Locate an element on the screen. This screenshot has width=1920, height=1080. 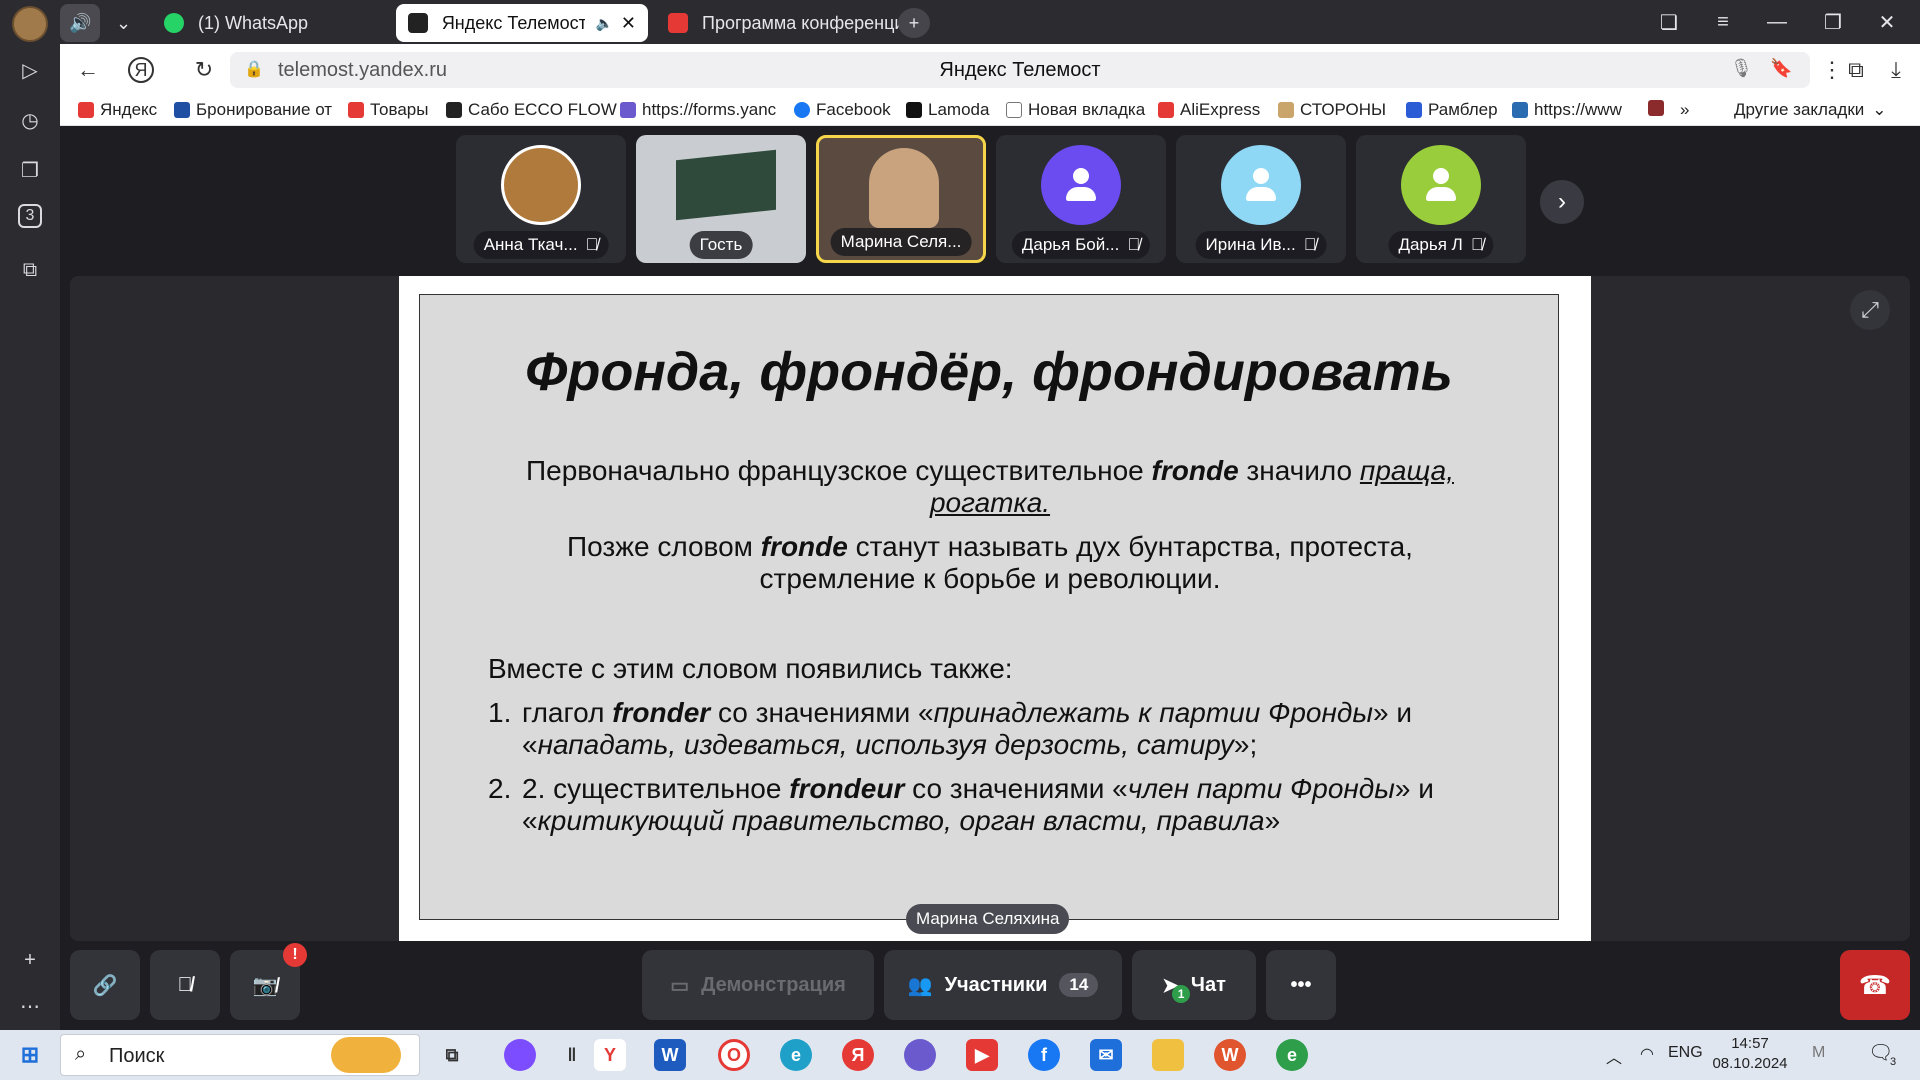
word-icon: W is located at coordinates (670, 1055).